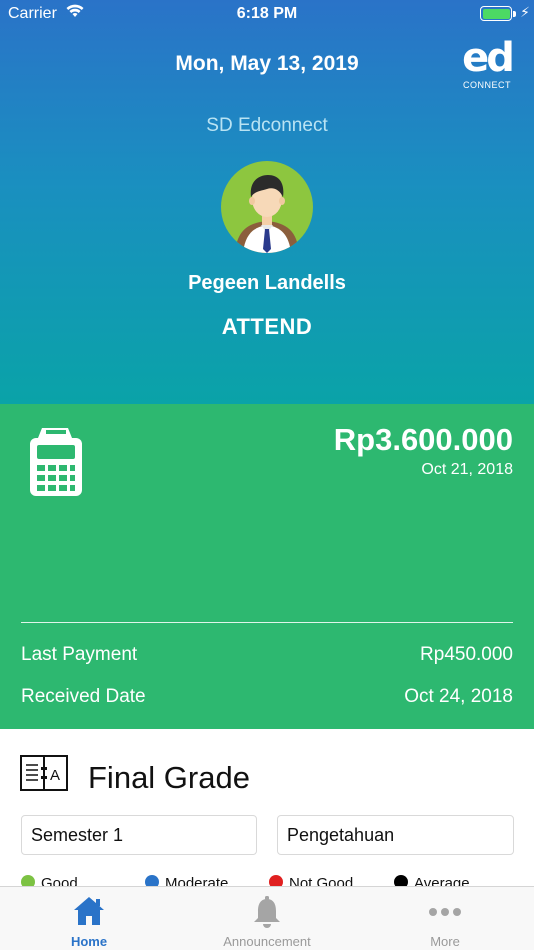  Describe the element at coordinates (56, 461) in the screenshot. I see `calculator-icon` at that location.